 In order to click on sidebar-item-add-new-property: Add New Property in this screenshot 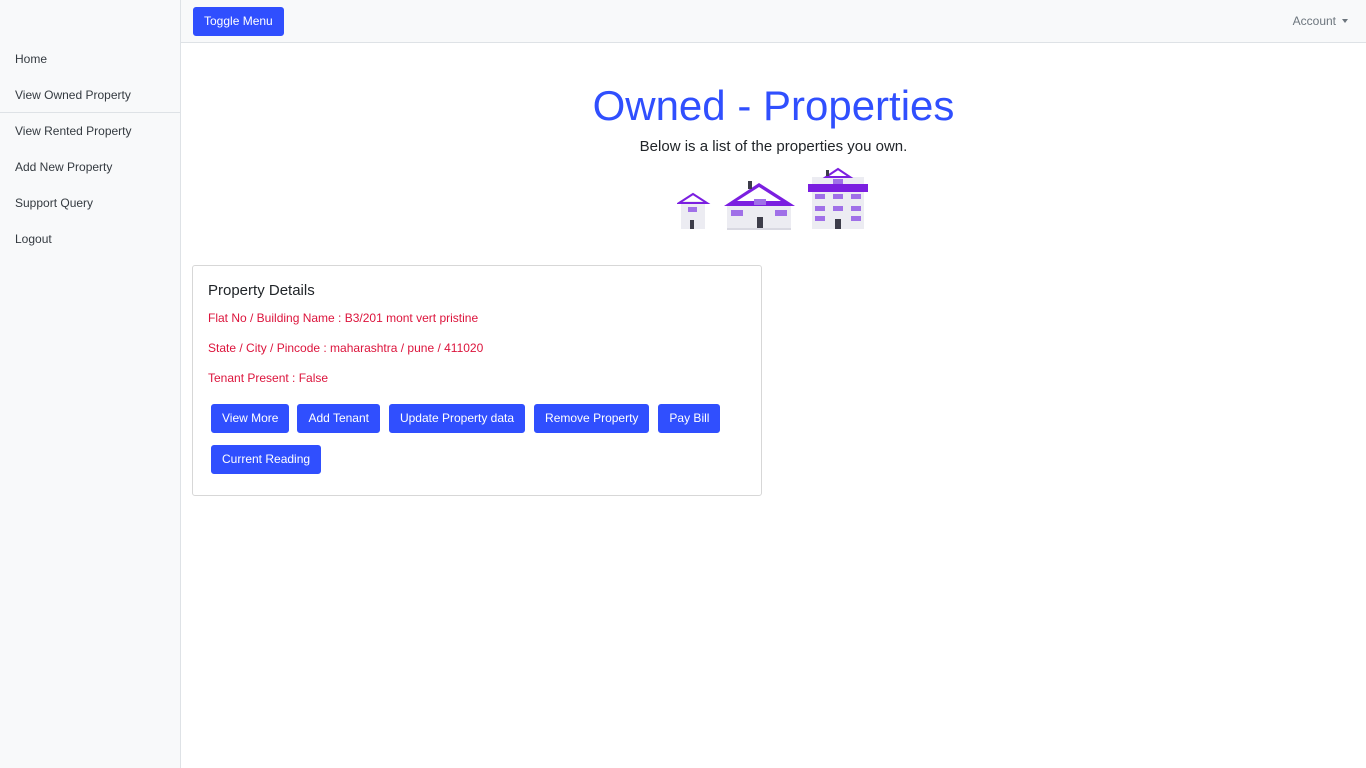, I will do `click(90, 167)`.